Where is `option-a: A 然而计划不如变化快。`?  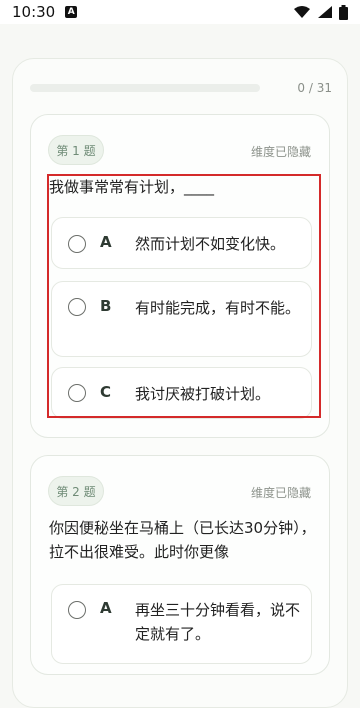
option-a: A 然而计划不如变化快。 is located at coordinates (181, 243).